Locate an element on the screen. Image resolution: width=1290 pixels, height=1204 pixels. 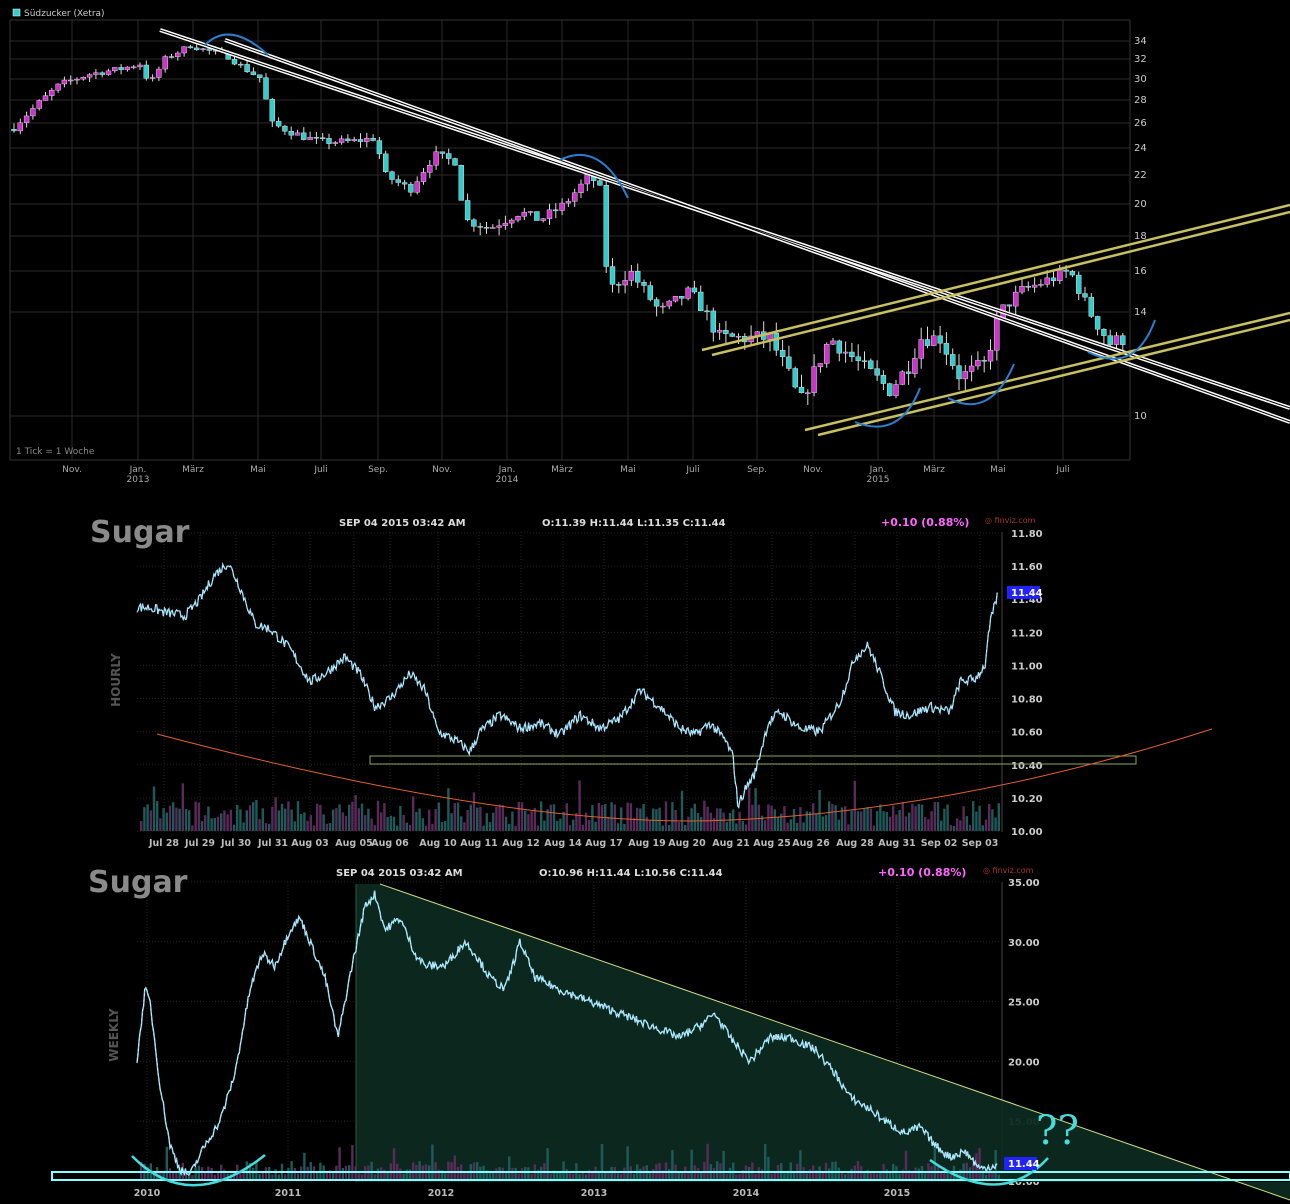
x-tick-label: Juli is located at coordinates (692, 470).